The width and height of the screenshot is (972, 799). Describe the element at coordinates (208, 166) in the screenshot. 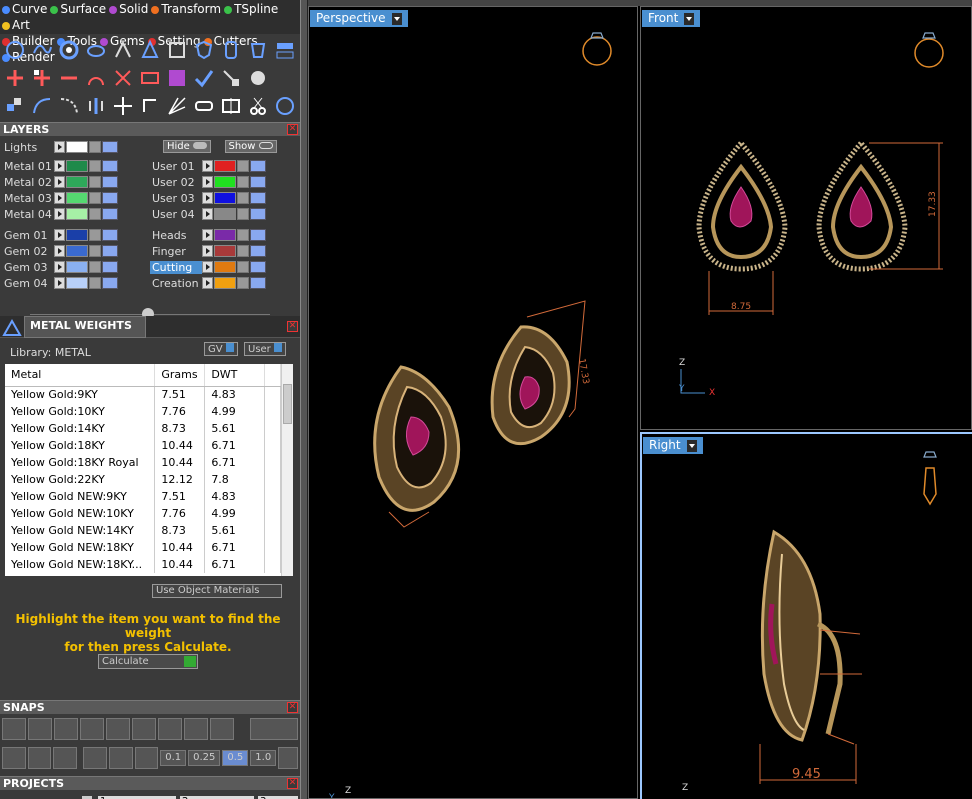

I see `layer-row-user-01: User 01` at that location.